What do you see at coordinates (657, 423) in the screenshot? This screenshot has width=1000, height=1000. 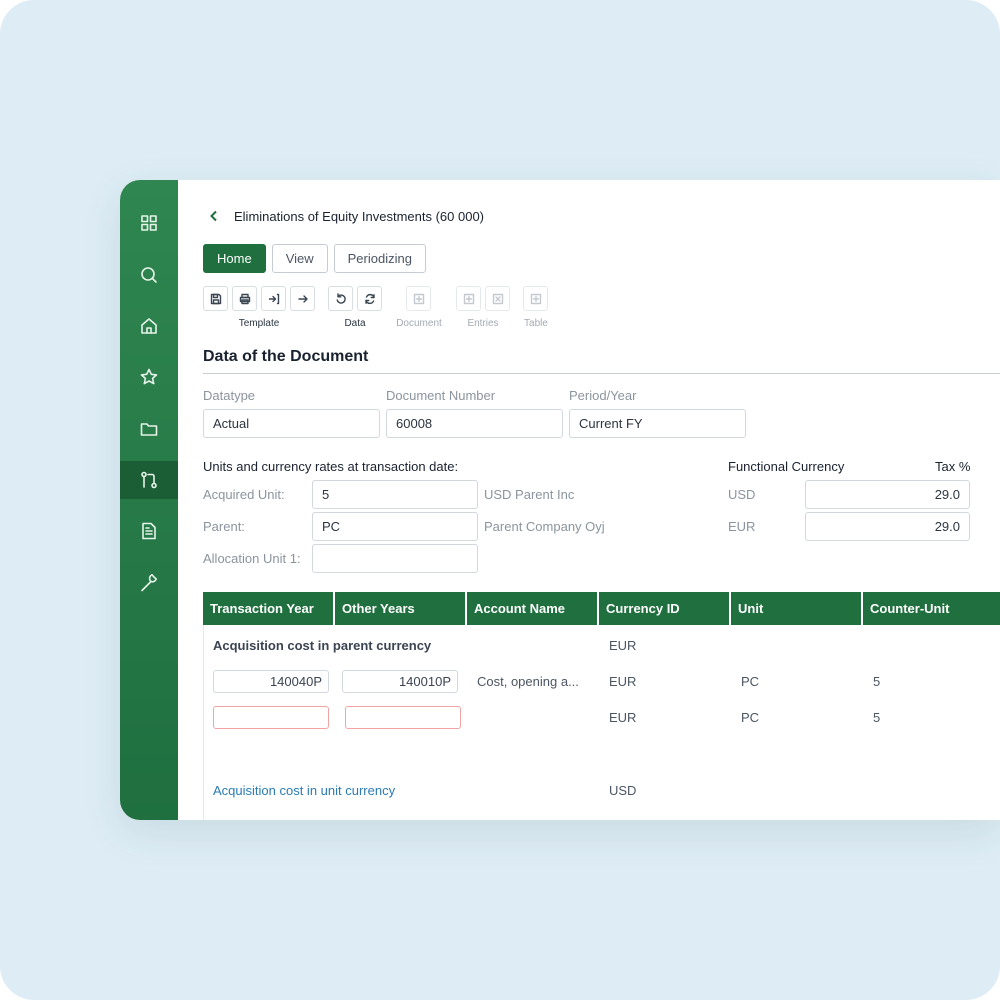 I see `period-year-field: Current FY` at bounding box center [657, 423].